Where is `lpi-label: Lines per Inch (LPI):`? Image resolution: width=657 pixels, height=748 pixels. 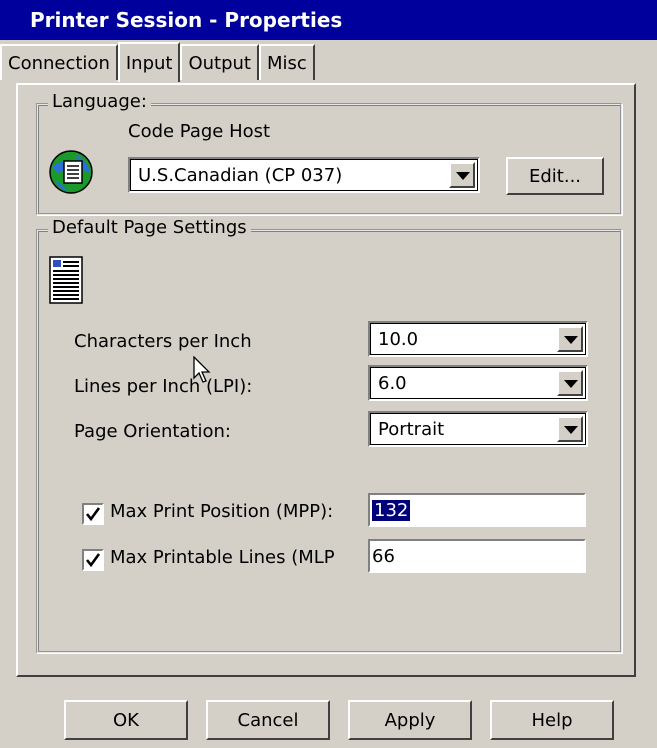 lpi-label: Lines per Inch (LPI): is located at coordinates (163, 386).